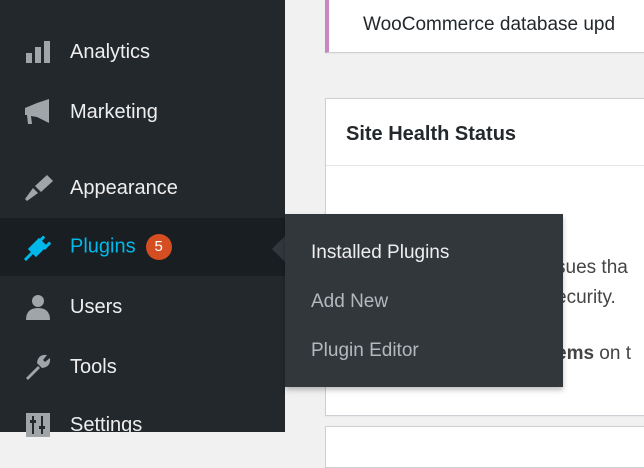 Image resolution: width=644 pixels, height=468 pixels. What do you see at coordinates (592, 267) in the screenshot?
I see `health-text-line: sues tha` at bounding box center [592, 267].